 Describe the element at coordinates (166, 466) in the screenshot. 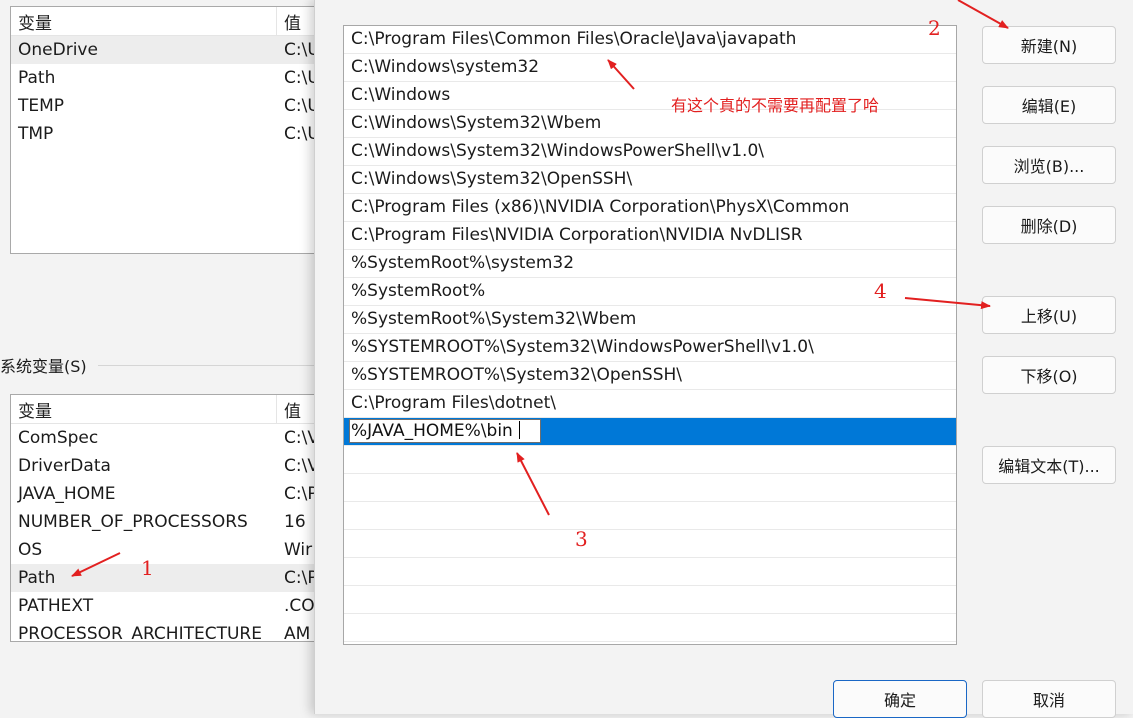

I see `table-row: DriverData C:\V` at that location.